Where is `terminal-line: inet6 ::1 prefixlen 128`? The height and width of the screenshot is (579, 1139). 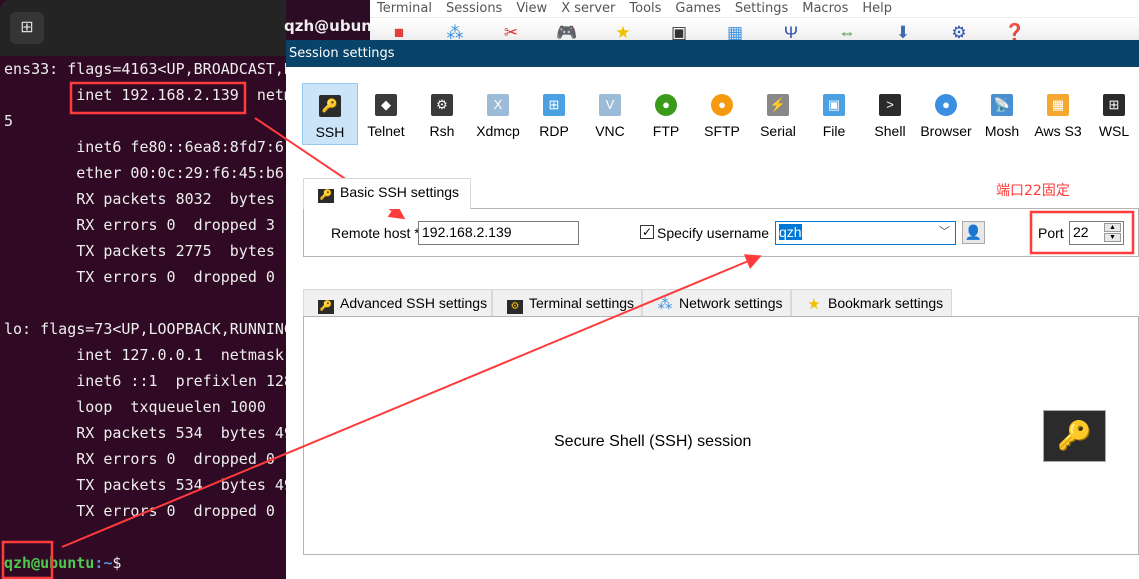
terminal-line: inet6 ::1 prefixlen 128 is located at coordinates (145, 381).